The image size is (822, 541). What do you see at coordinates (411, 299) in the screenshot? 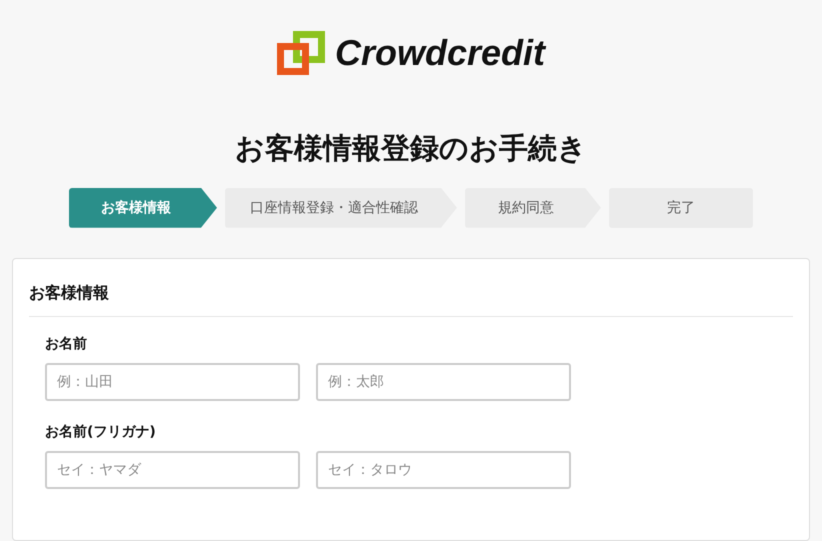
I see `section-title: お客様情報` at bounding box center [411, 299].